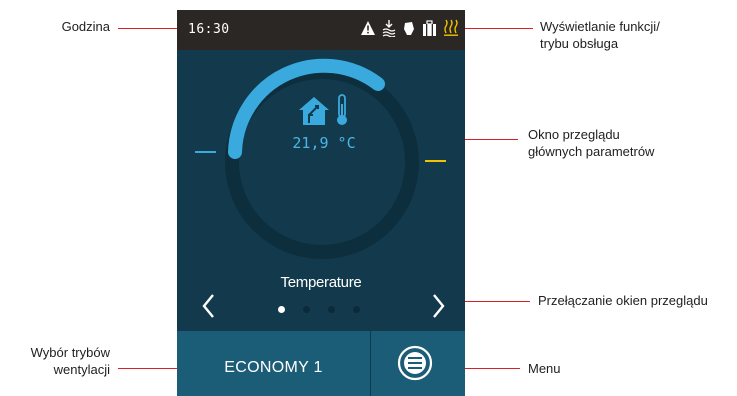 Image resolution: width=737 pixels, height=396 pixels. Describe the element at coordinates (435, 161) in the screenshot. I see `gauge-max-marker` at that location.